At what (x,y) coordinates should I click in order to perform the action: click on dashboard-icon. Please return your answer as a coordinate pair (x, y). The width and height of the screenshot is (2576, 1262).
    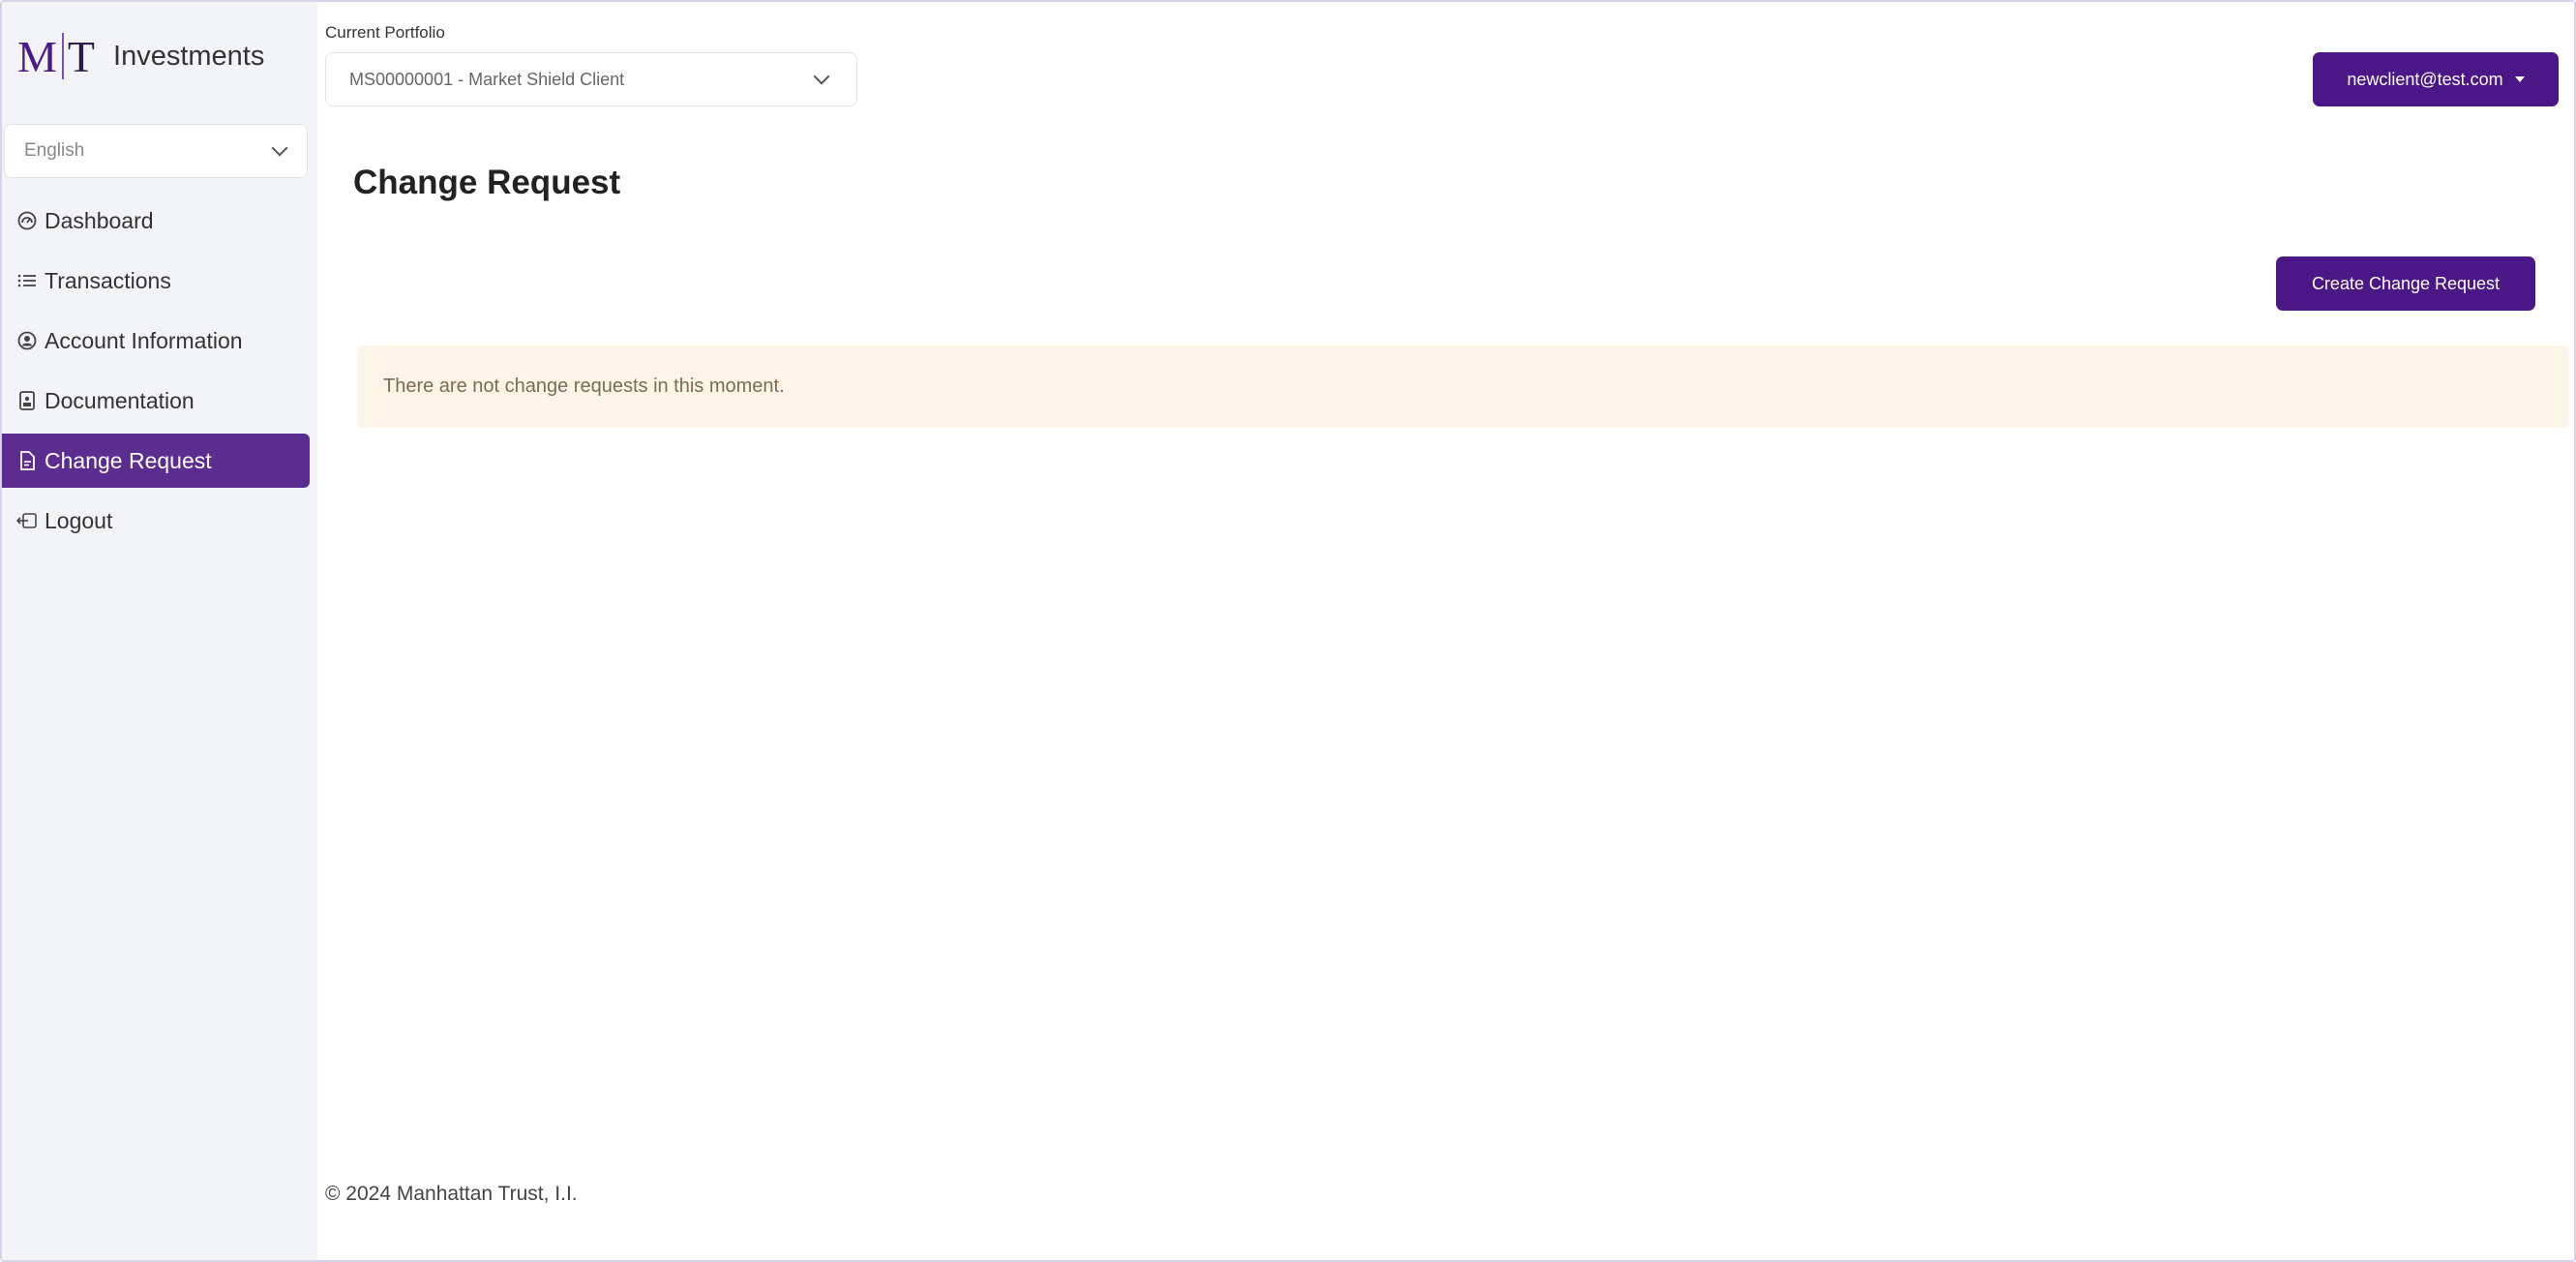
    Looking at the image, I should click on (27, 220).